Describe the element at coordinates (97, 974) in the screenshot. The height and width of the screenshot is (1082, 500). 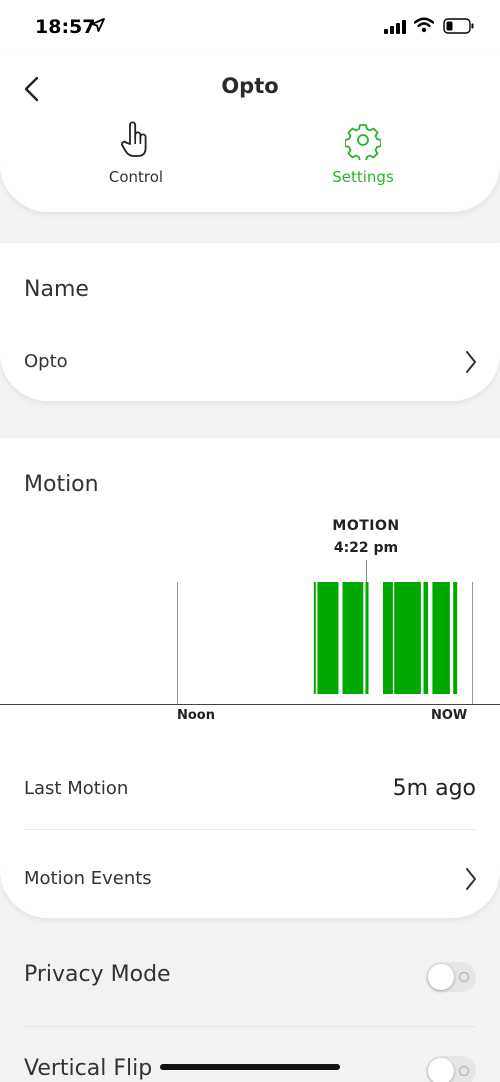
I see `privacy-mode-label: Privacy Mode` at that location.